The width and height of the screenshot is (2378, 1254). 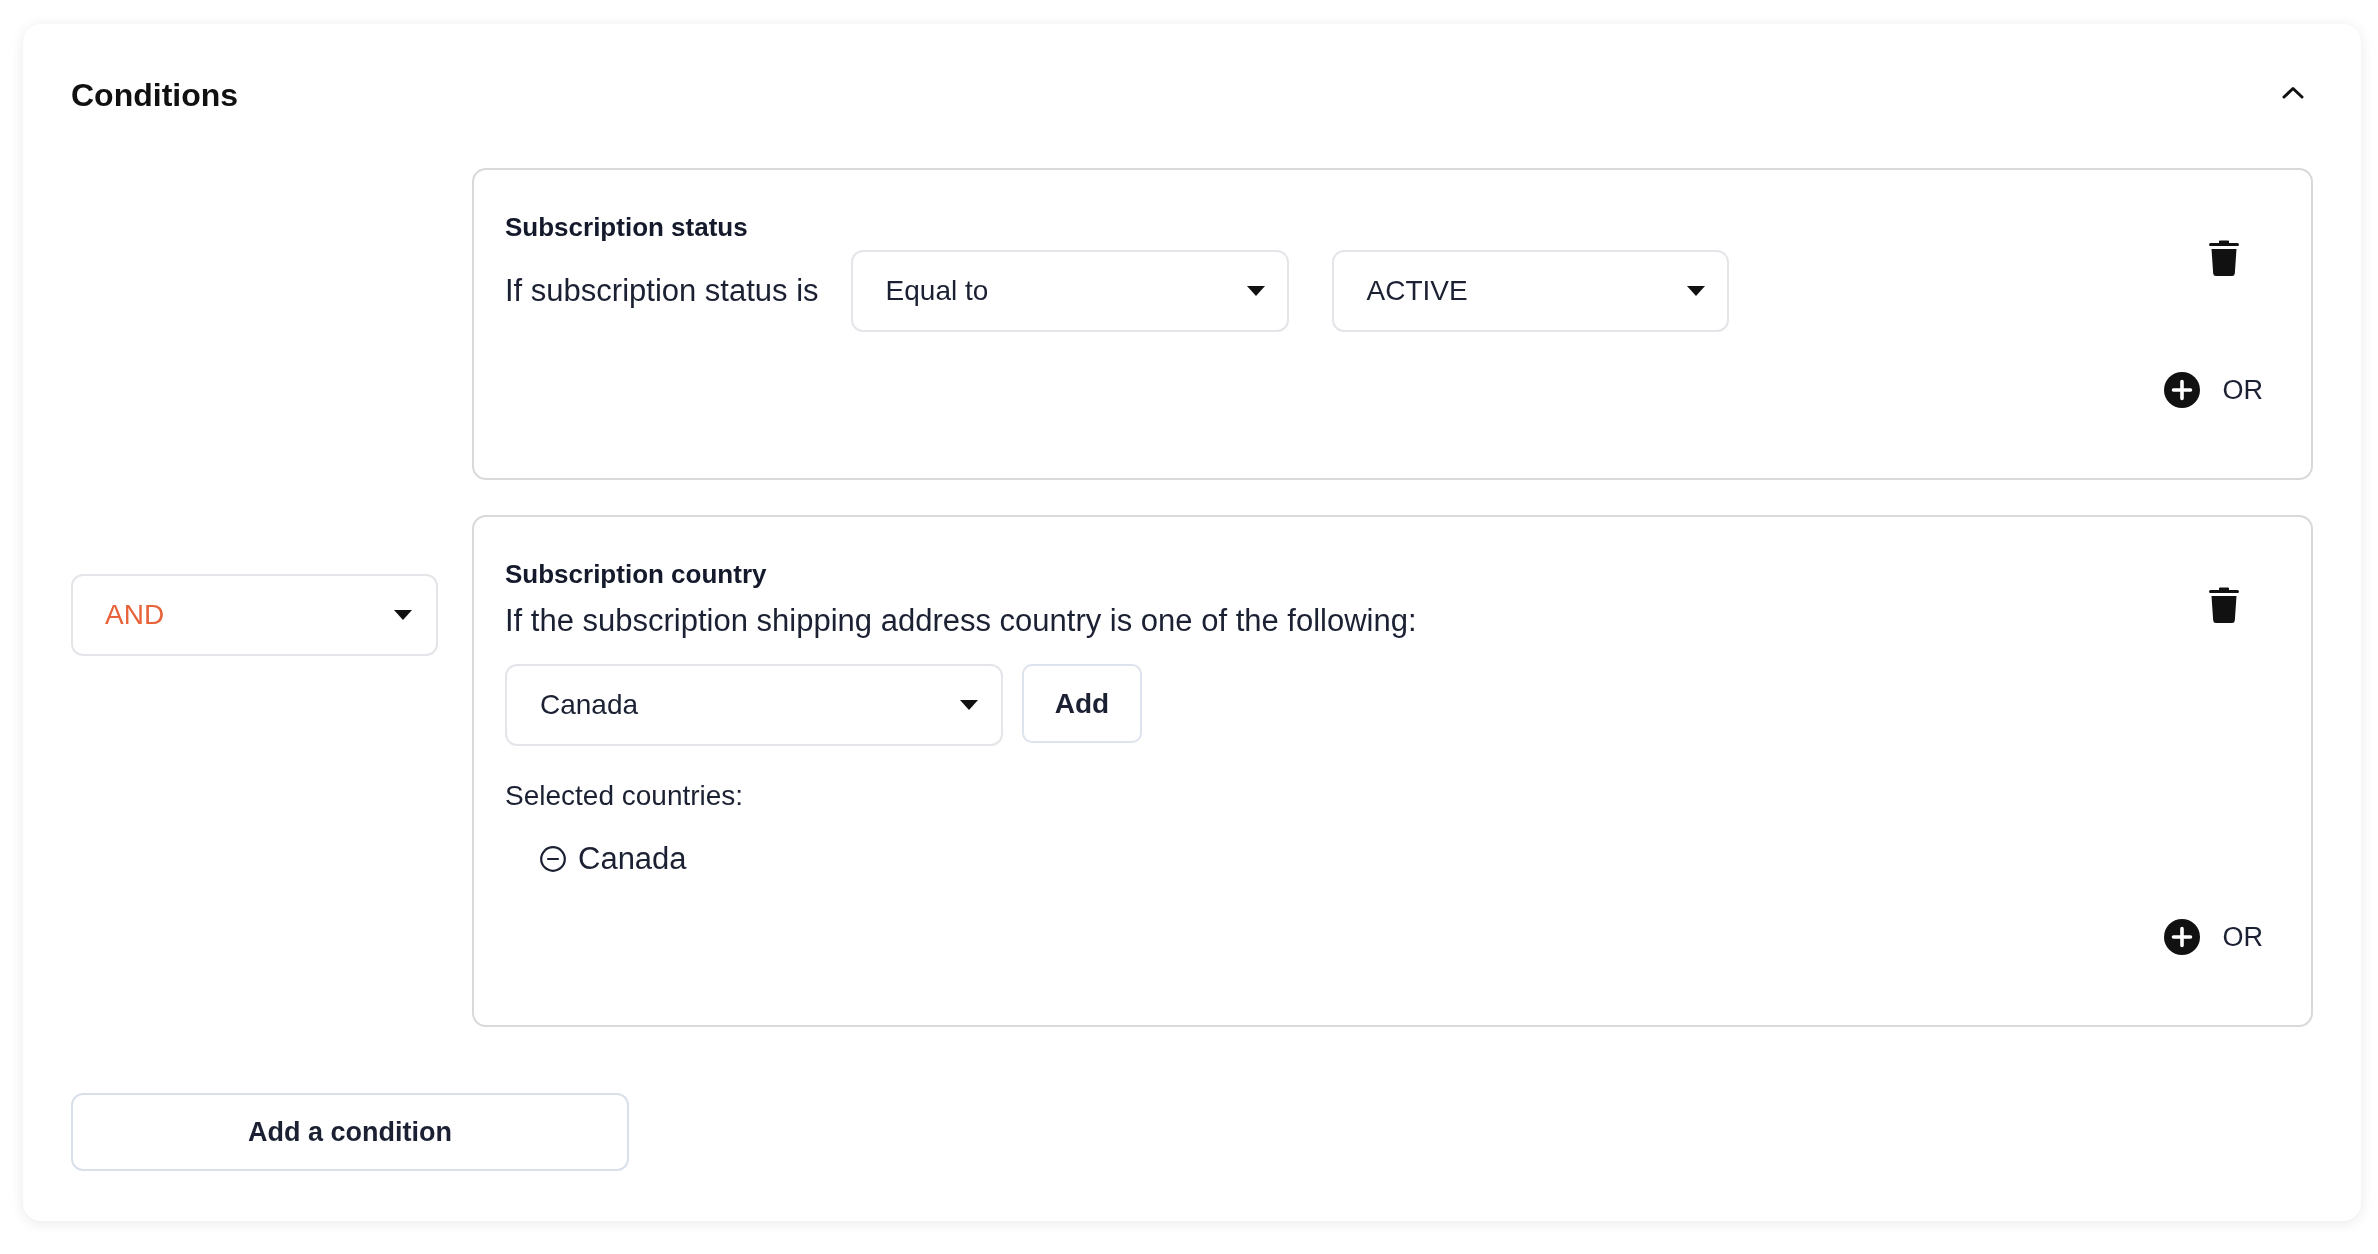 What do you see at coordinates (2293, 92) in the screenshot?
I see `chevron-up-icon` at bounding box center [2293, 92].